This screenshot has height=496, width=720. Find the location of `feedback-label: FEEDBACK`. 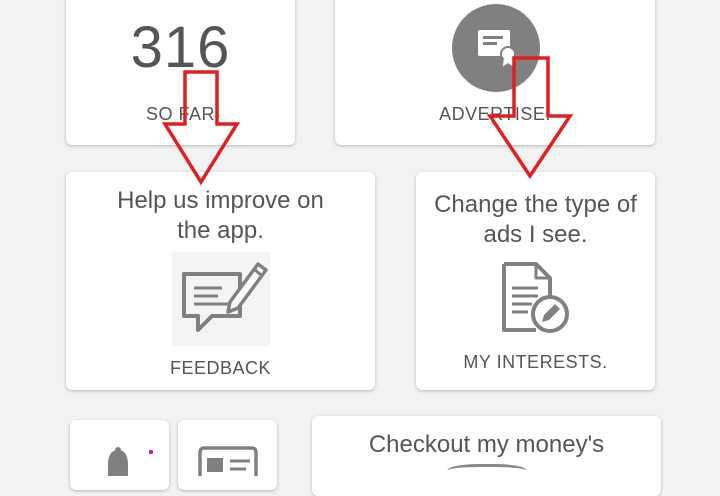

feedback-label: FEEDBACK is located at coordinates (220, 368).